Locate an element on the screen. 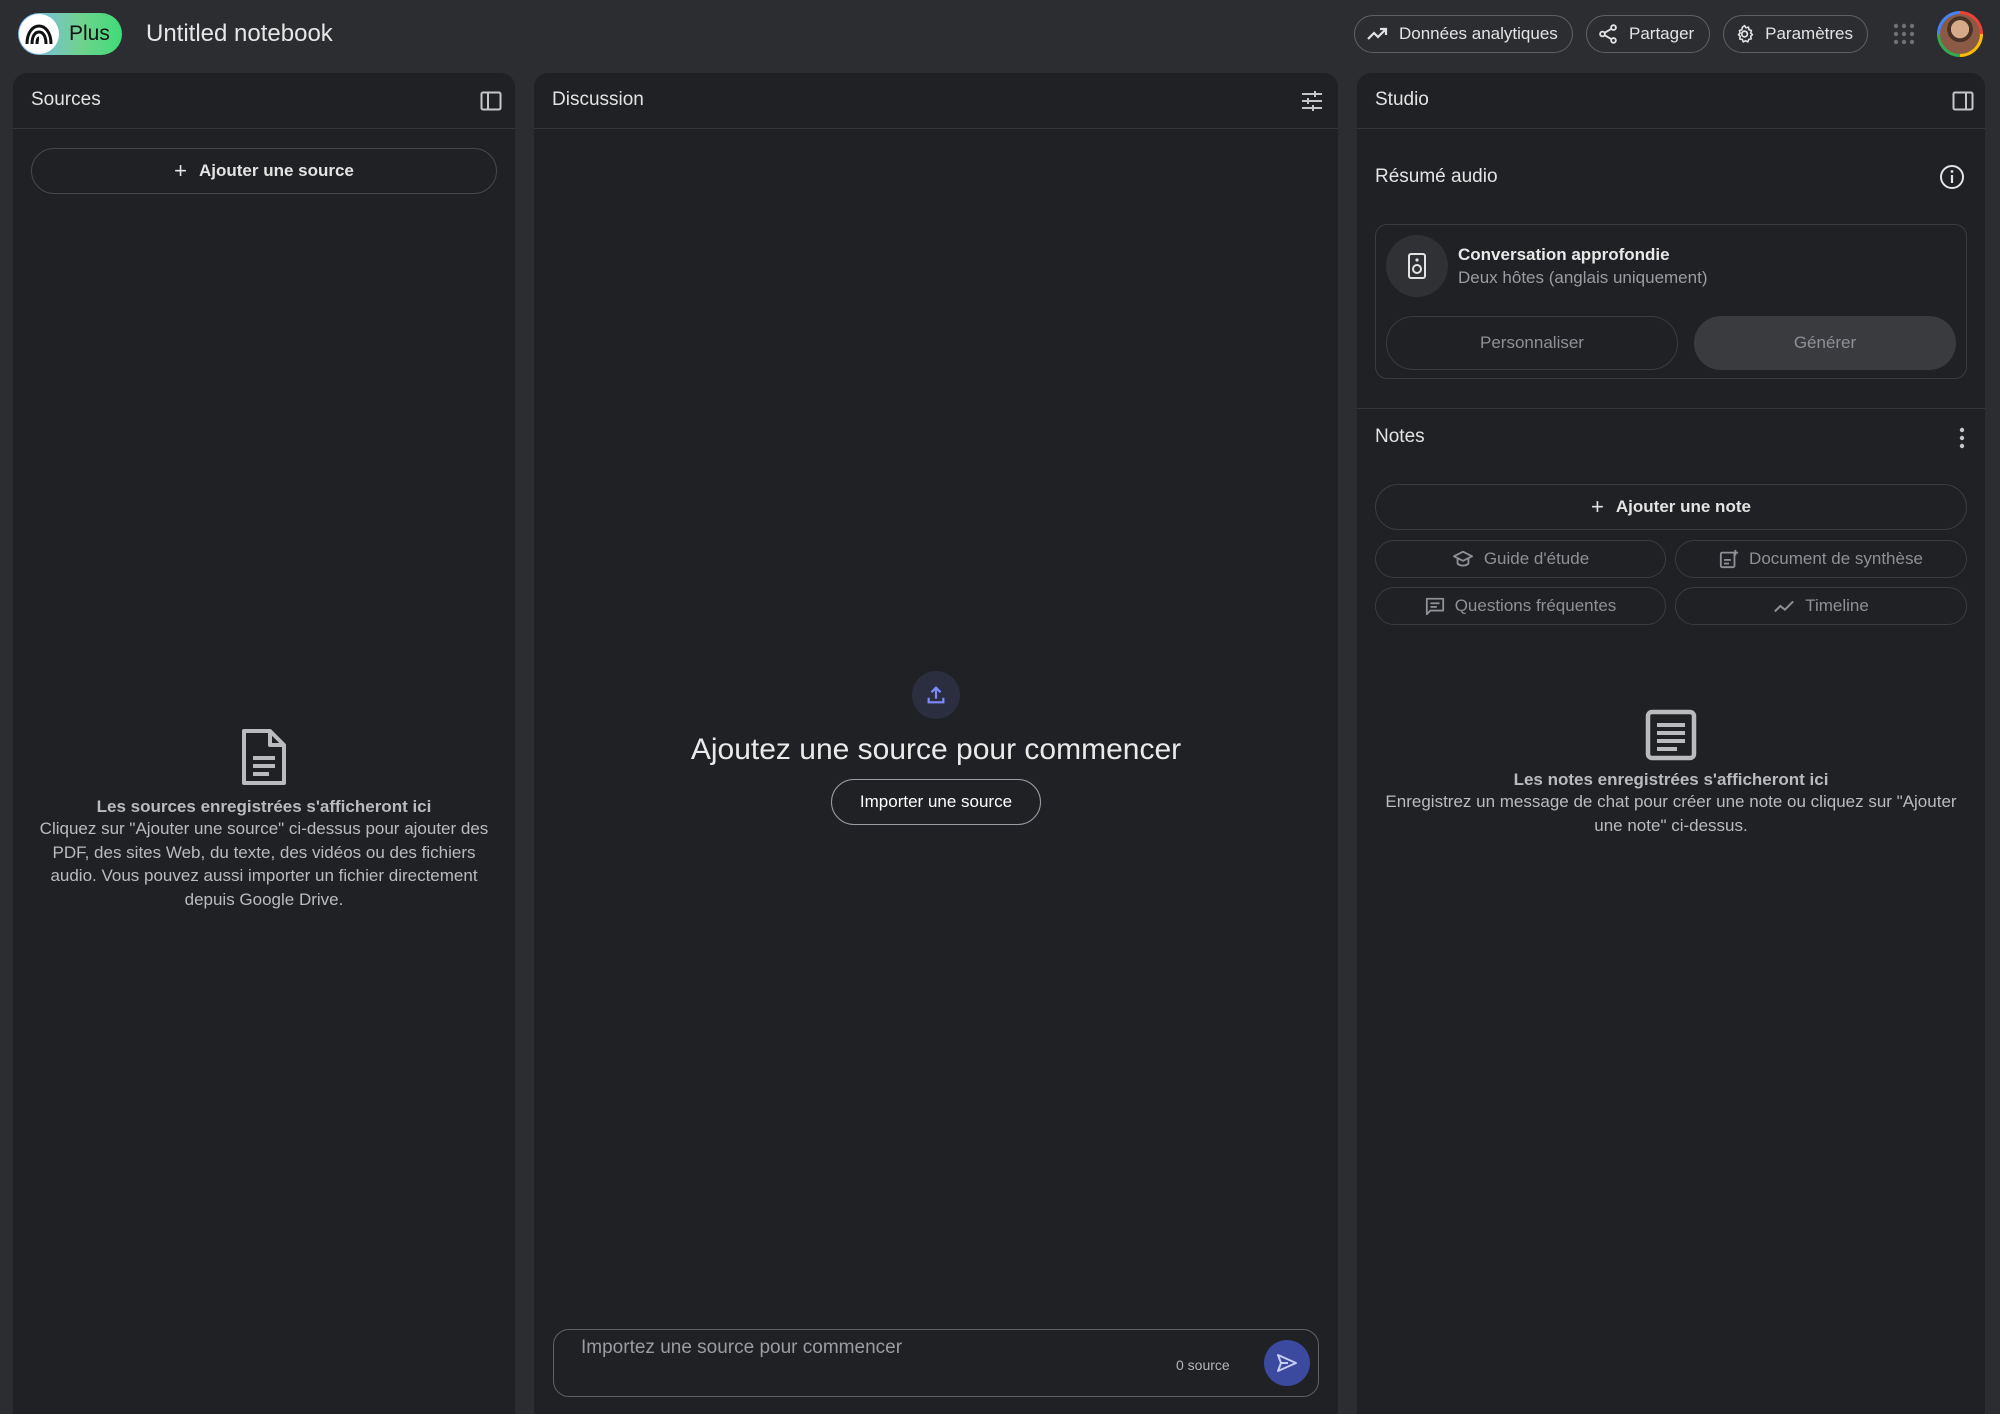 The image size is (2000, 1414). info-icon is located at coordinates (1952, 177).